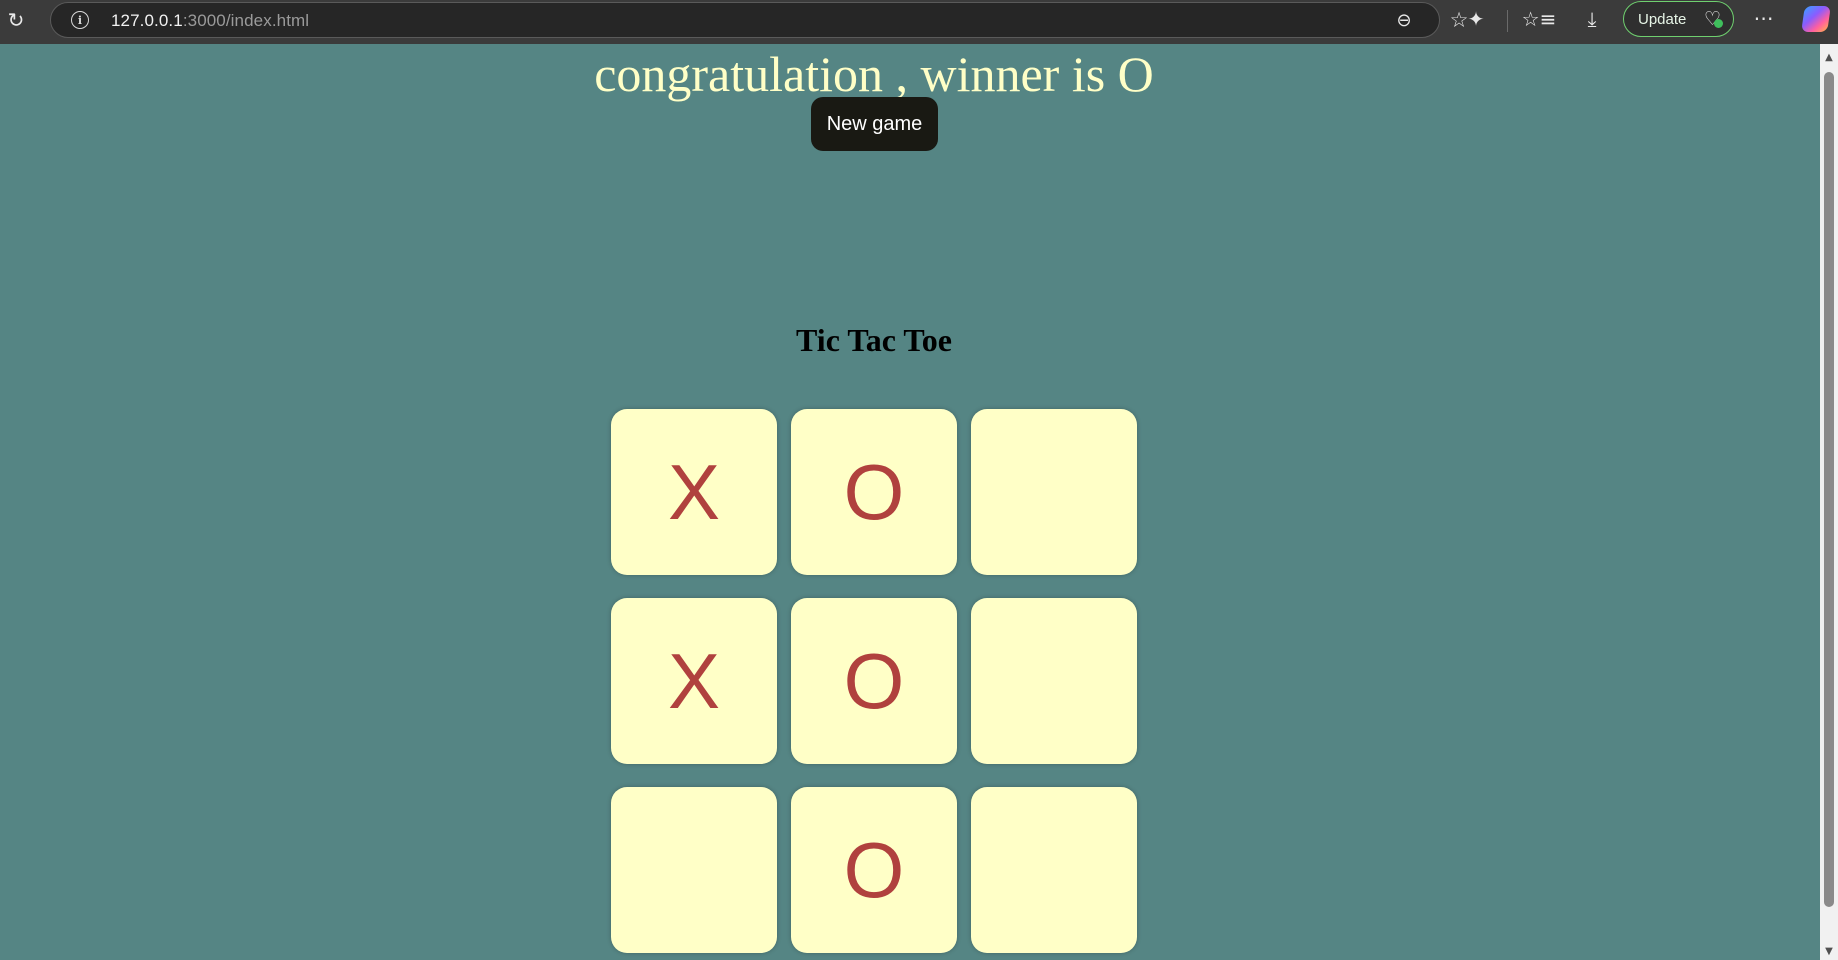 The width and height of the screenshot is (1838, 960). I want to click on board-cell-2-1: X, so click(694, 681).